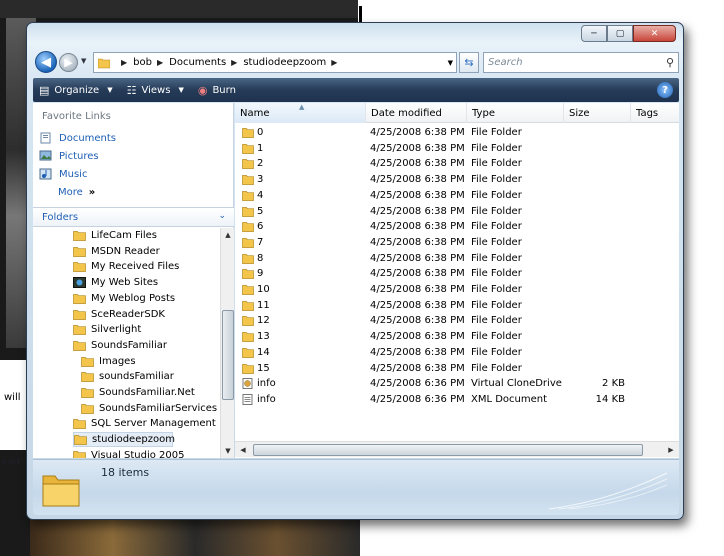 The width and height of the screenshot is (724, 556). Describe the element at coordinates (450, 63) in the screenshot. I see `address-history-dropdown: ▼` at that location.